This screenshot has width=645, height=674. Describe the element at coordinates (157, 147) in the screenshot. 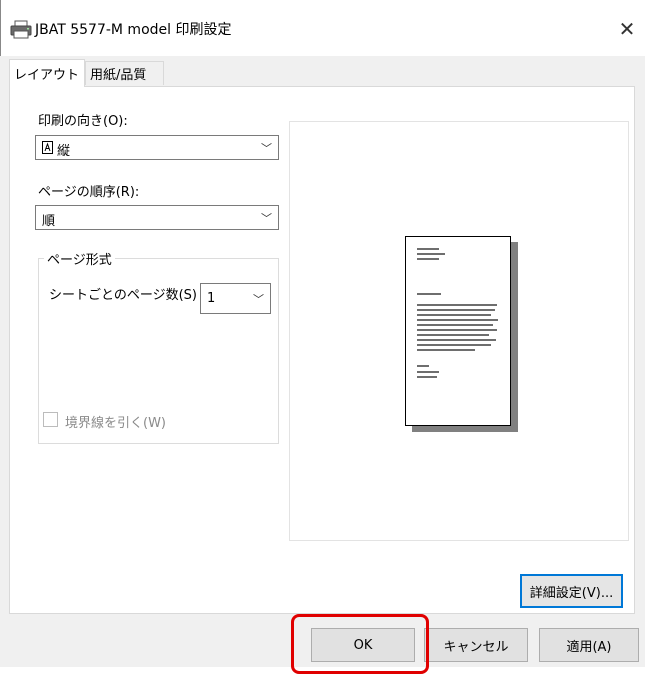

I see `orientation-select: 縦 ﹀` at that location.